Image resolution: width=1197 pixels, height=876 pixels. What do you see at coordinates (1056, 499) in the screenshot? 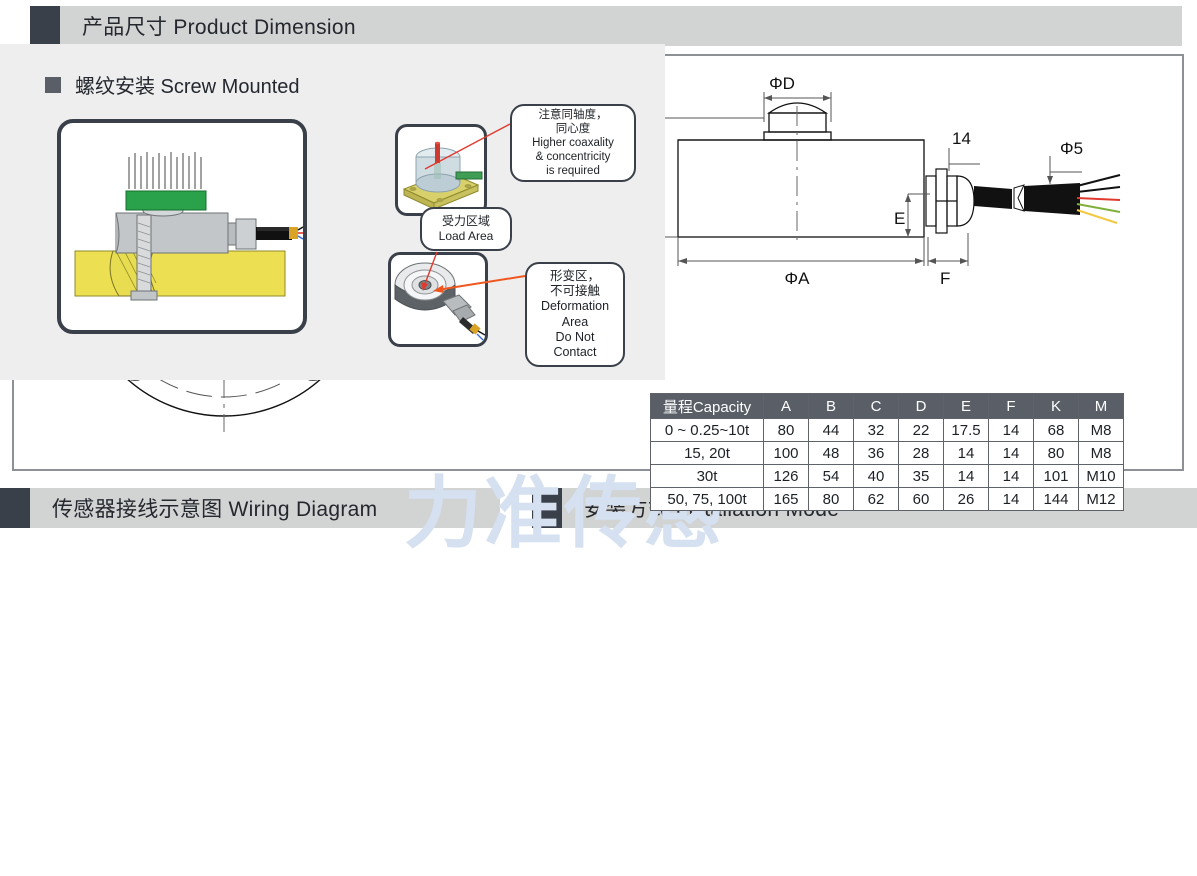
I see `cell-k: 144` at bounding box center [1056, 499].